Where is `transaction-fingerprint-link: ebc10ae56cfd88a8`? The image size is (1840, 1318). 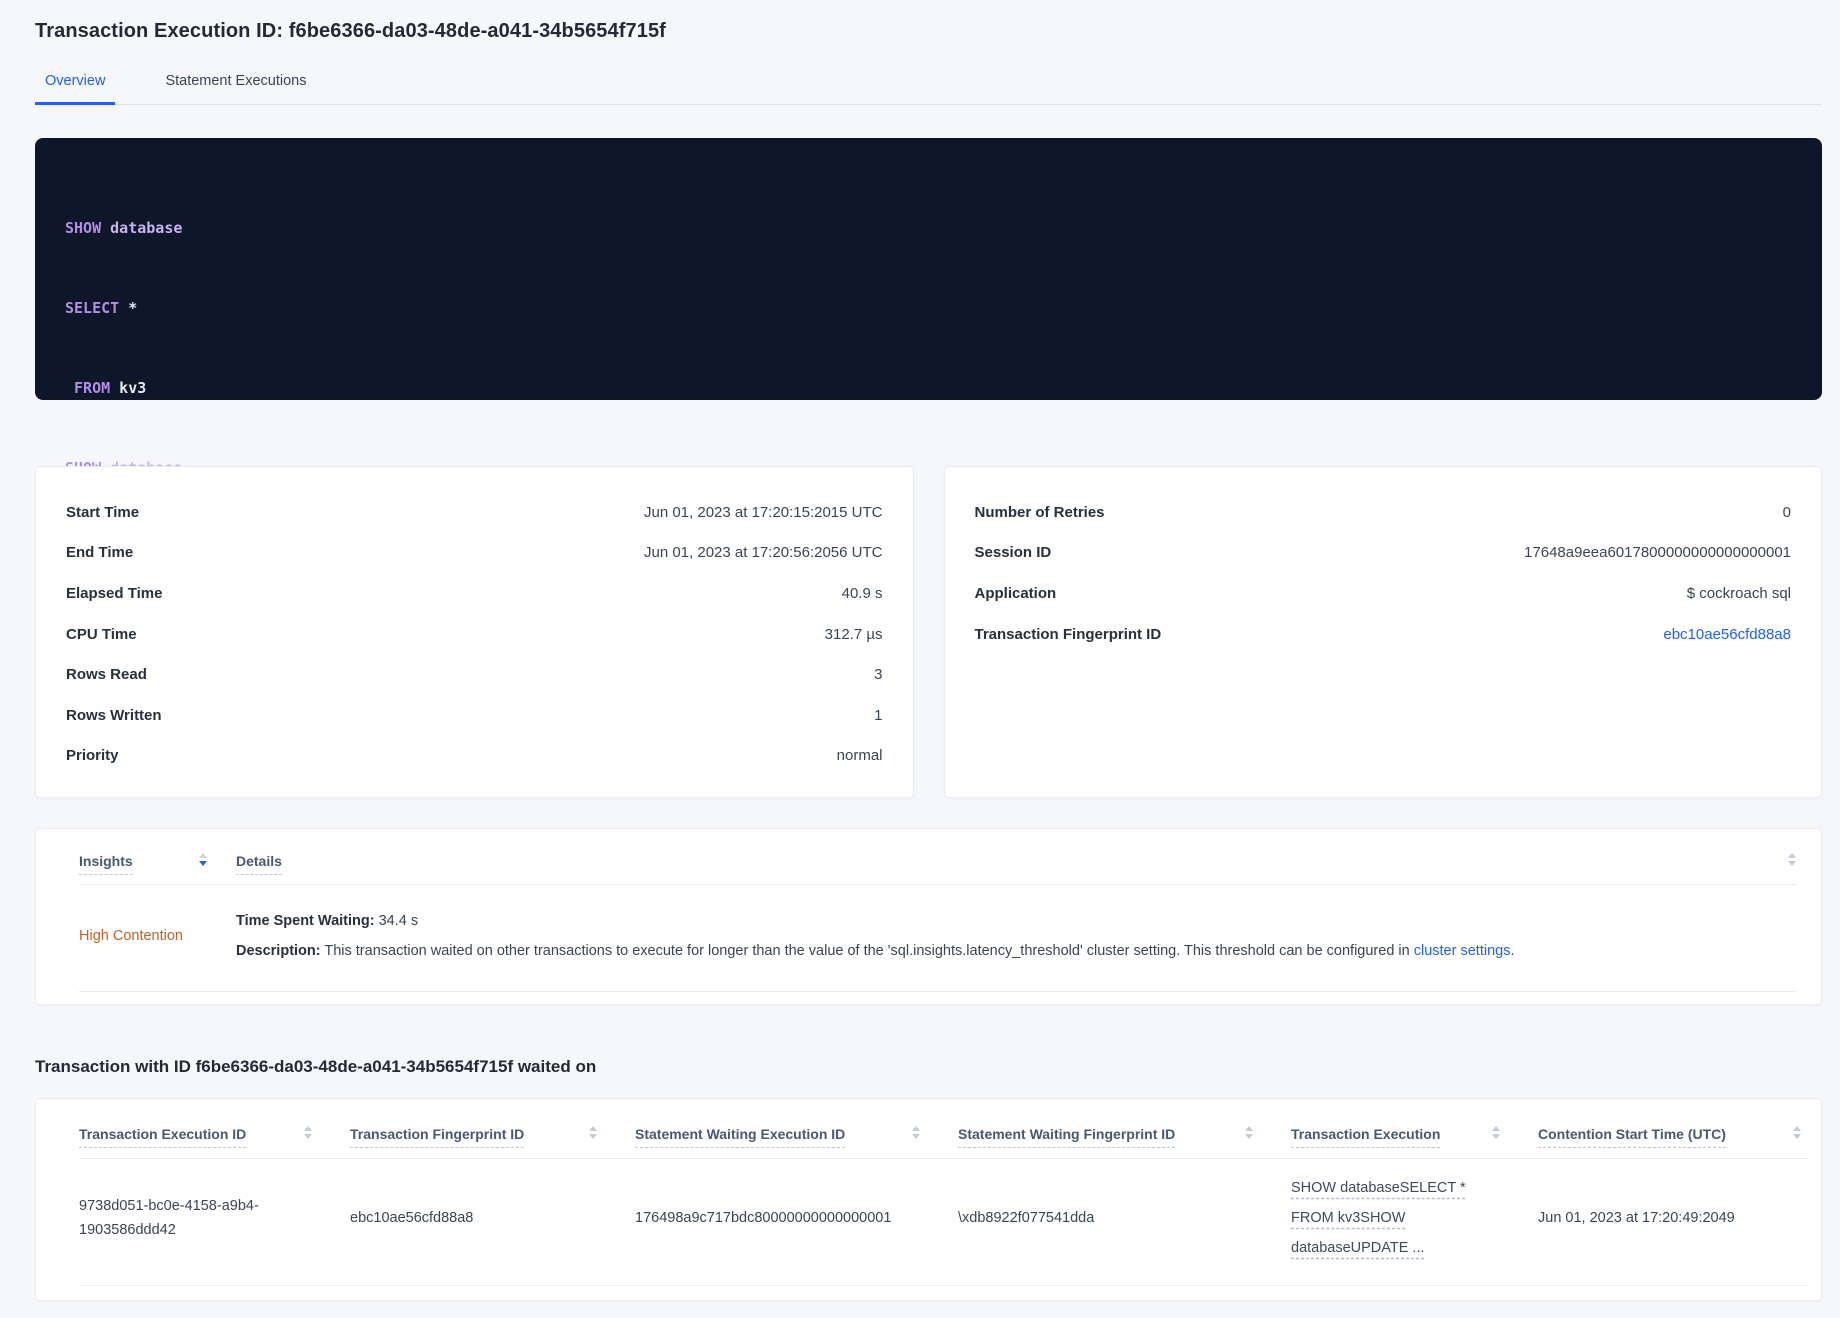 transaction-fingerprint-link: ebc10ae56cfd88a8 is located at coordinates (1727, 634).